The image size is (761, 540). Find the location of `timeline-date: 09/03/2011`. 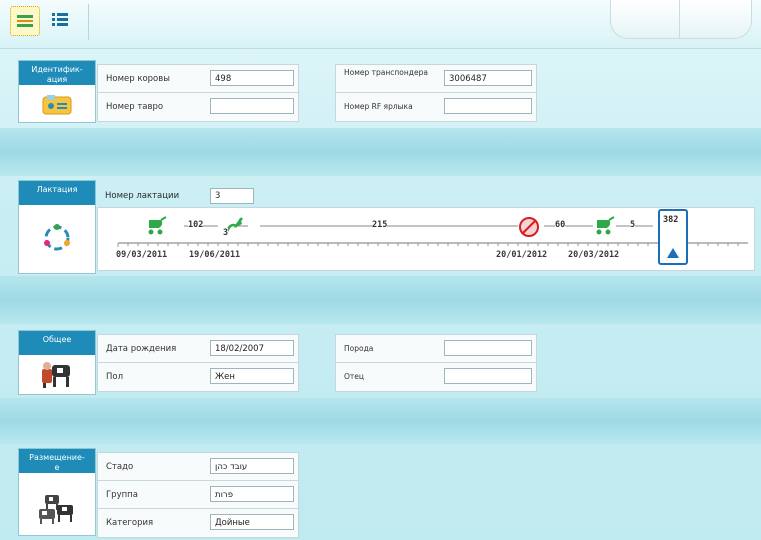

timeline-date: 09/03/2011 is located at coordinates (142, 255).